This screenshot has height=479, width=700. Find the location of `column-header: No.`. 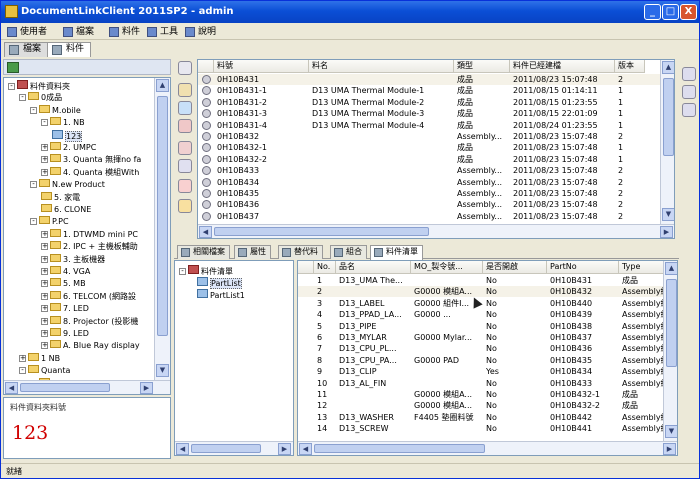

column-header: No. is located at coordinates (325, 267).